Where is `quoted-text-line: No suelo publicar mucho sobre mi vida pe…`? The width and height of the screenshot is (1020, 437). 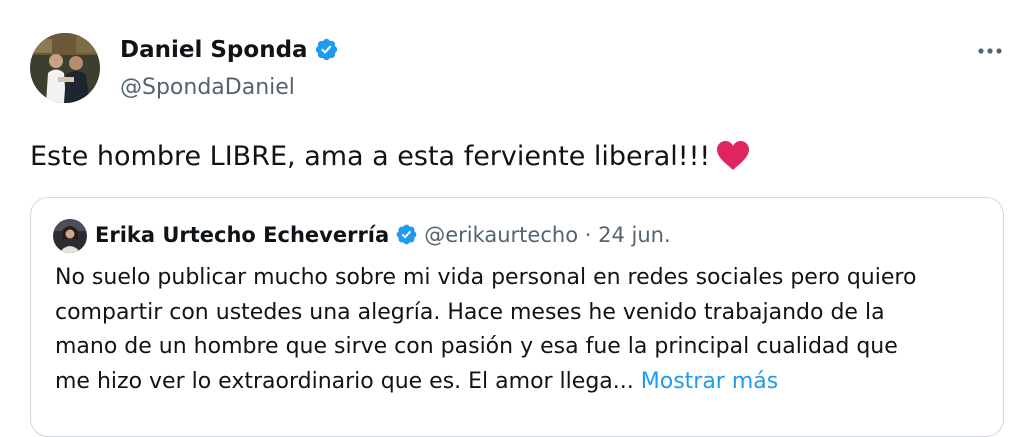 quoted-text-line: No suelo publicar mucho sobre mi vida pe… is located at coordinates (486, 277).